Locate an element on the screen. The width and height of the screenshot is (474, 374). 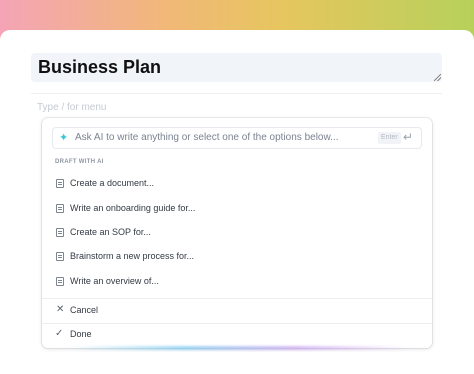
sparkle-icon: ✦ is located at coordinates (64, 138).